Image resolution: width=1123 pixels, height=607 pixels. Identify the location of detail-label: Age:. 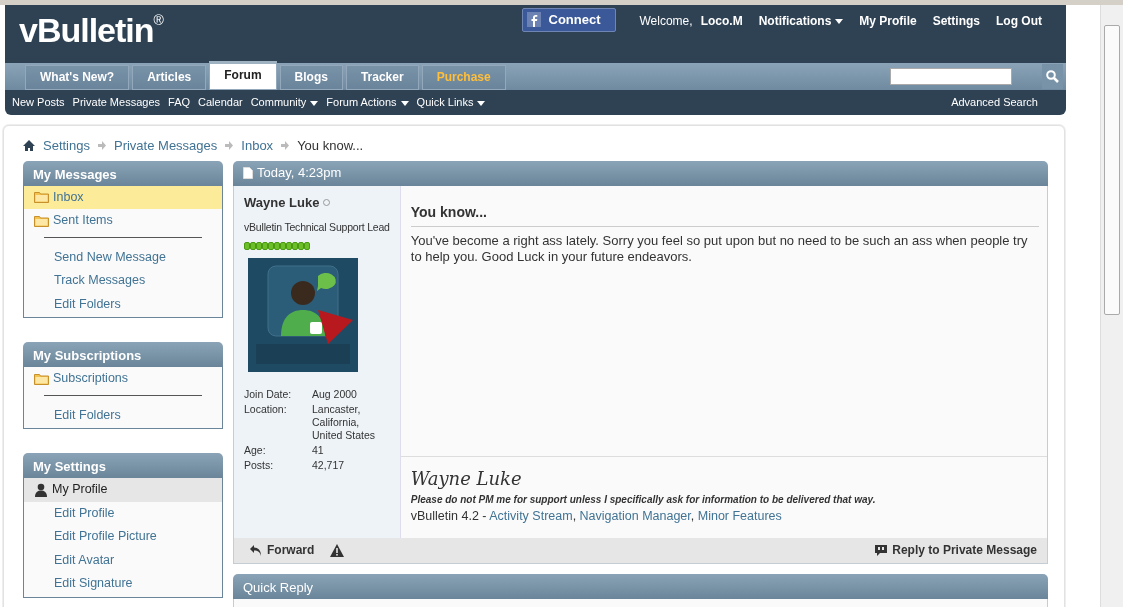
(255, 451).